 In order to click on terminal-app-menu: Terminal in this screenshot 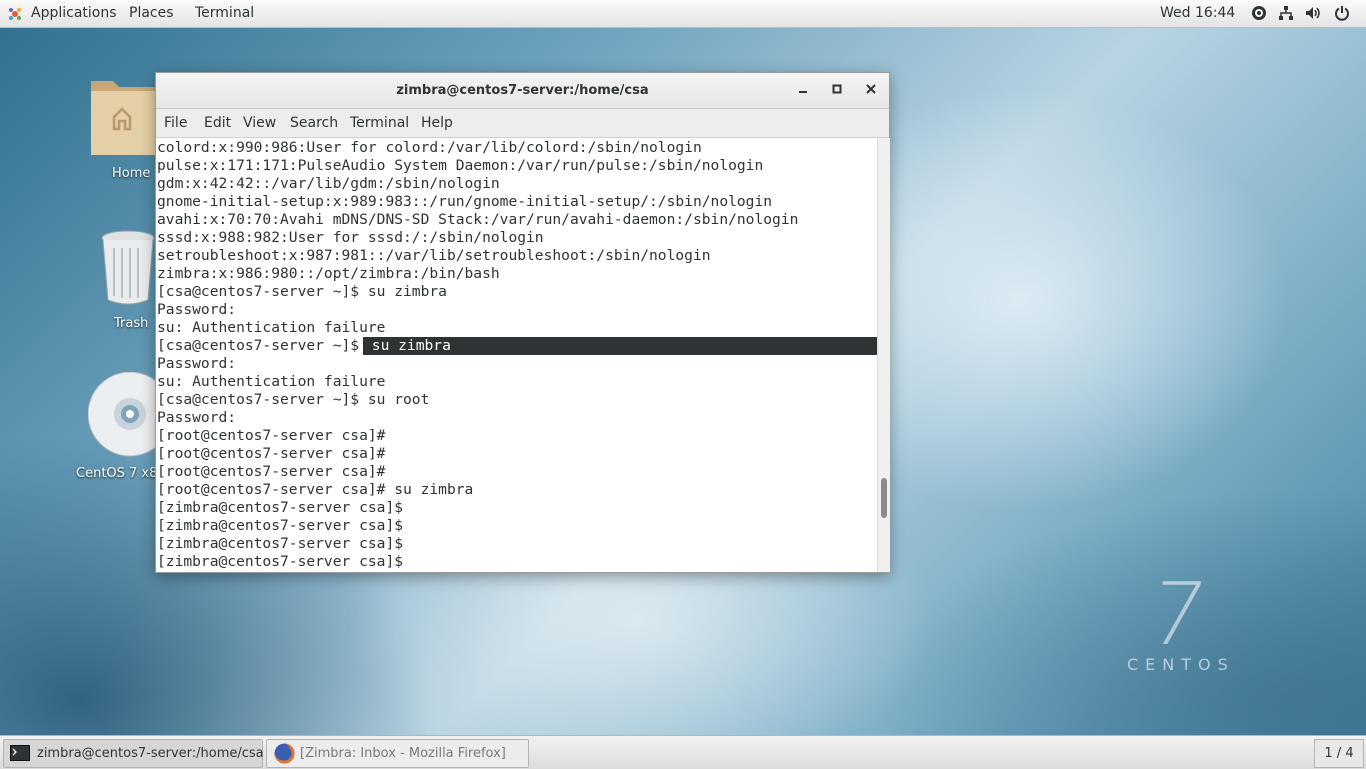, I will do `click(224, 13)`.